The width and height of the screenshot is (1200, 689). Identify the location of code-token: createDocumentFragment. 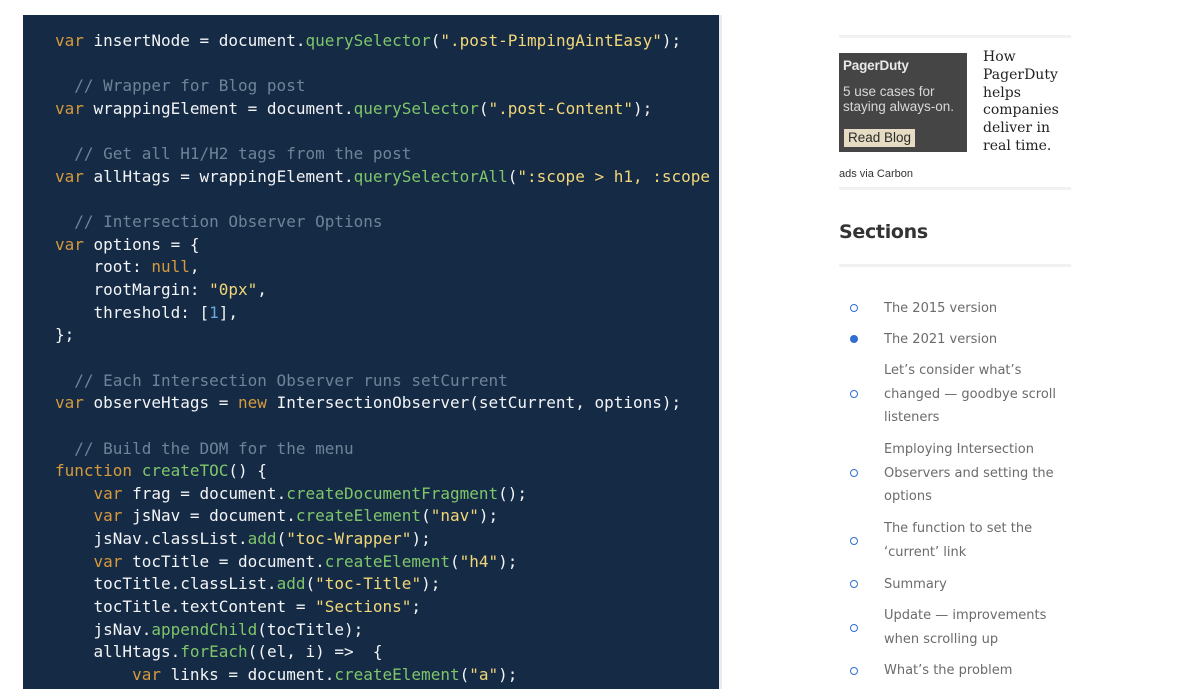
(392, 493).